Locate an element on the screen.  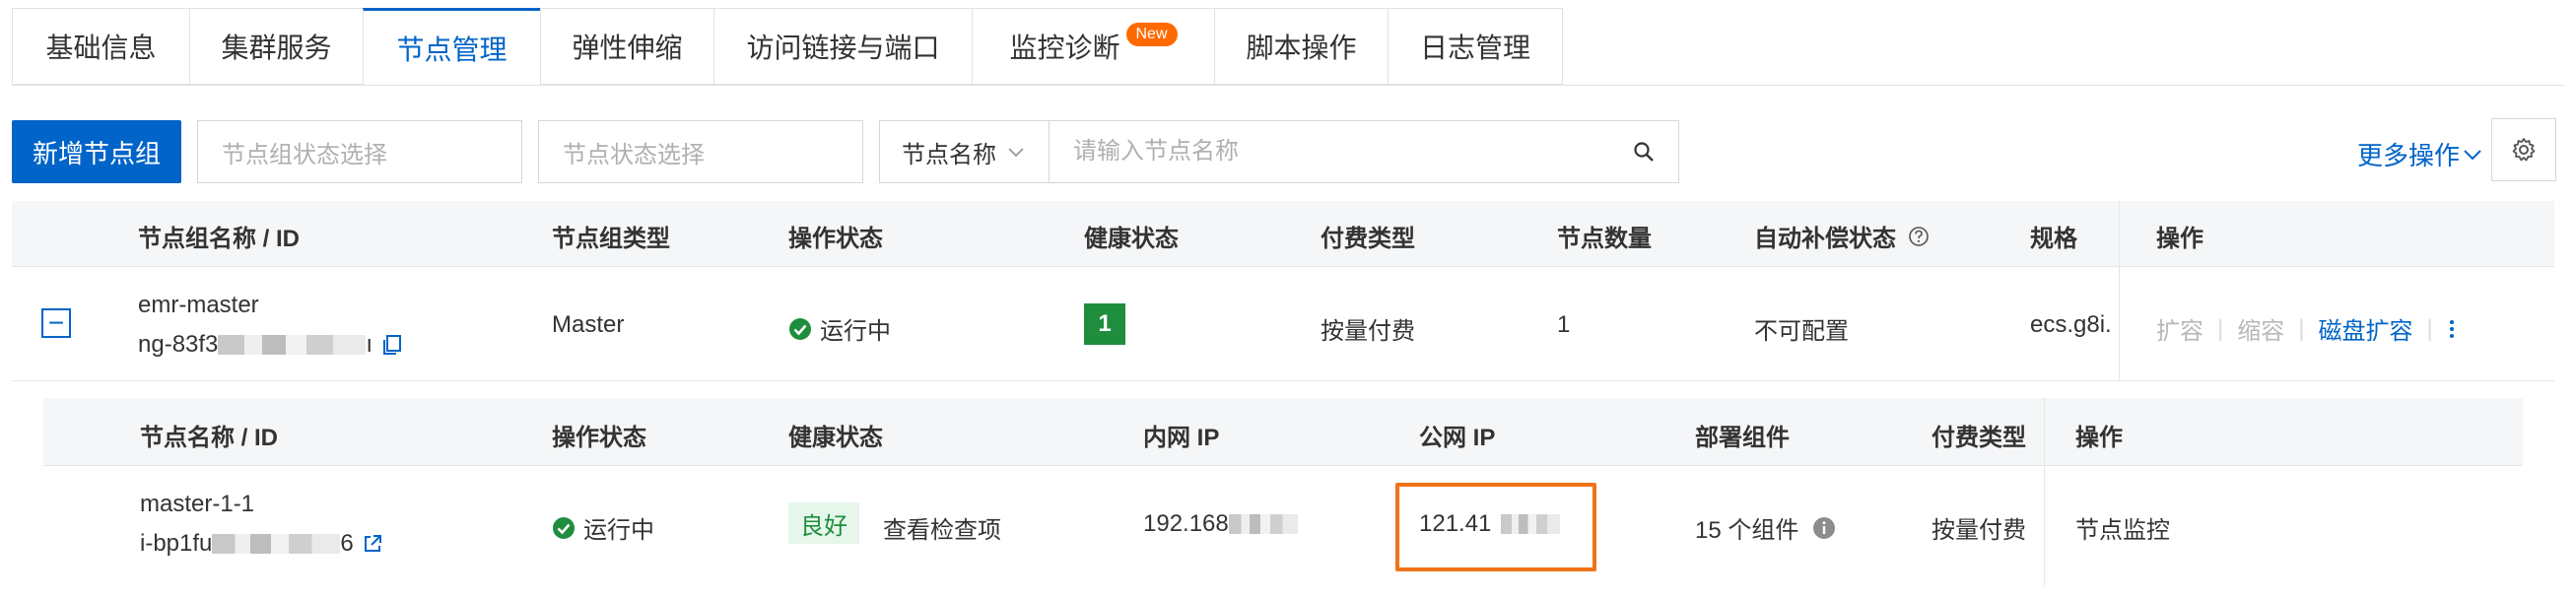
tab-label: 弹性伸缩 is located at coordinates (627, 48).